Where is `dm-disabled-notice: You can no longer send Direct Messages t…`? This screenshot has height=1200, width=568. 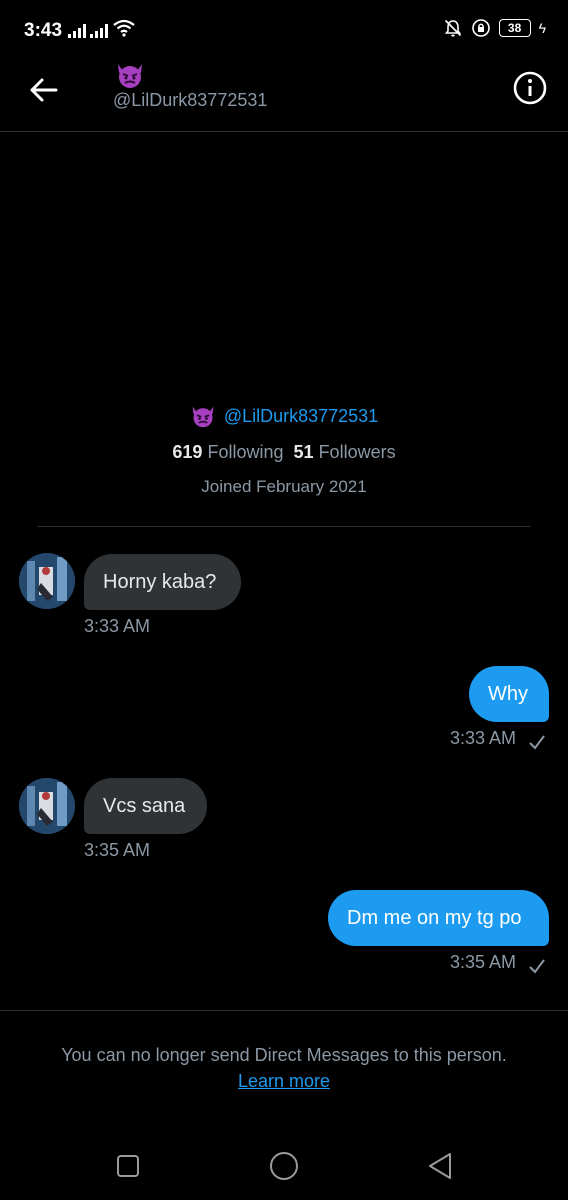
dm-disabled-notice: You can no longer send Direct Messages t… is located at coordinates (284, 1068).